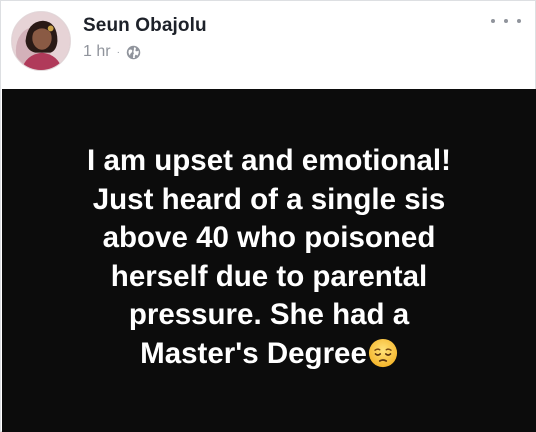  I want to click on pensive-face-emoji-icon, so click(383, 353).